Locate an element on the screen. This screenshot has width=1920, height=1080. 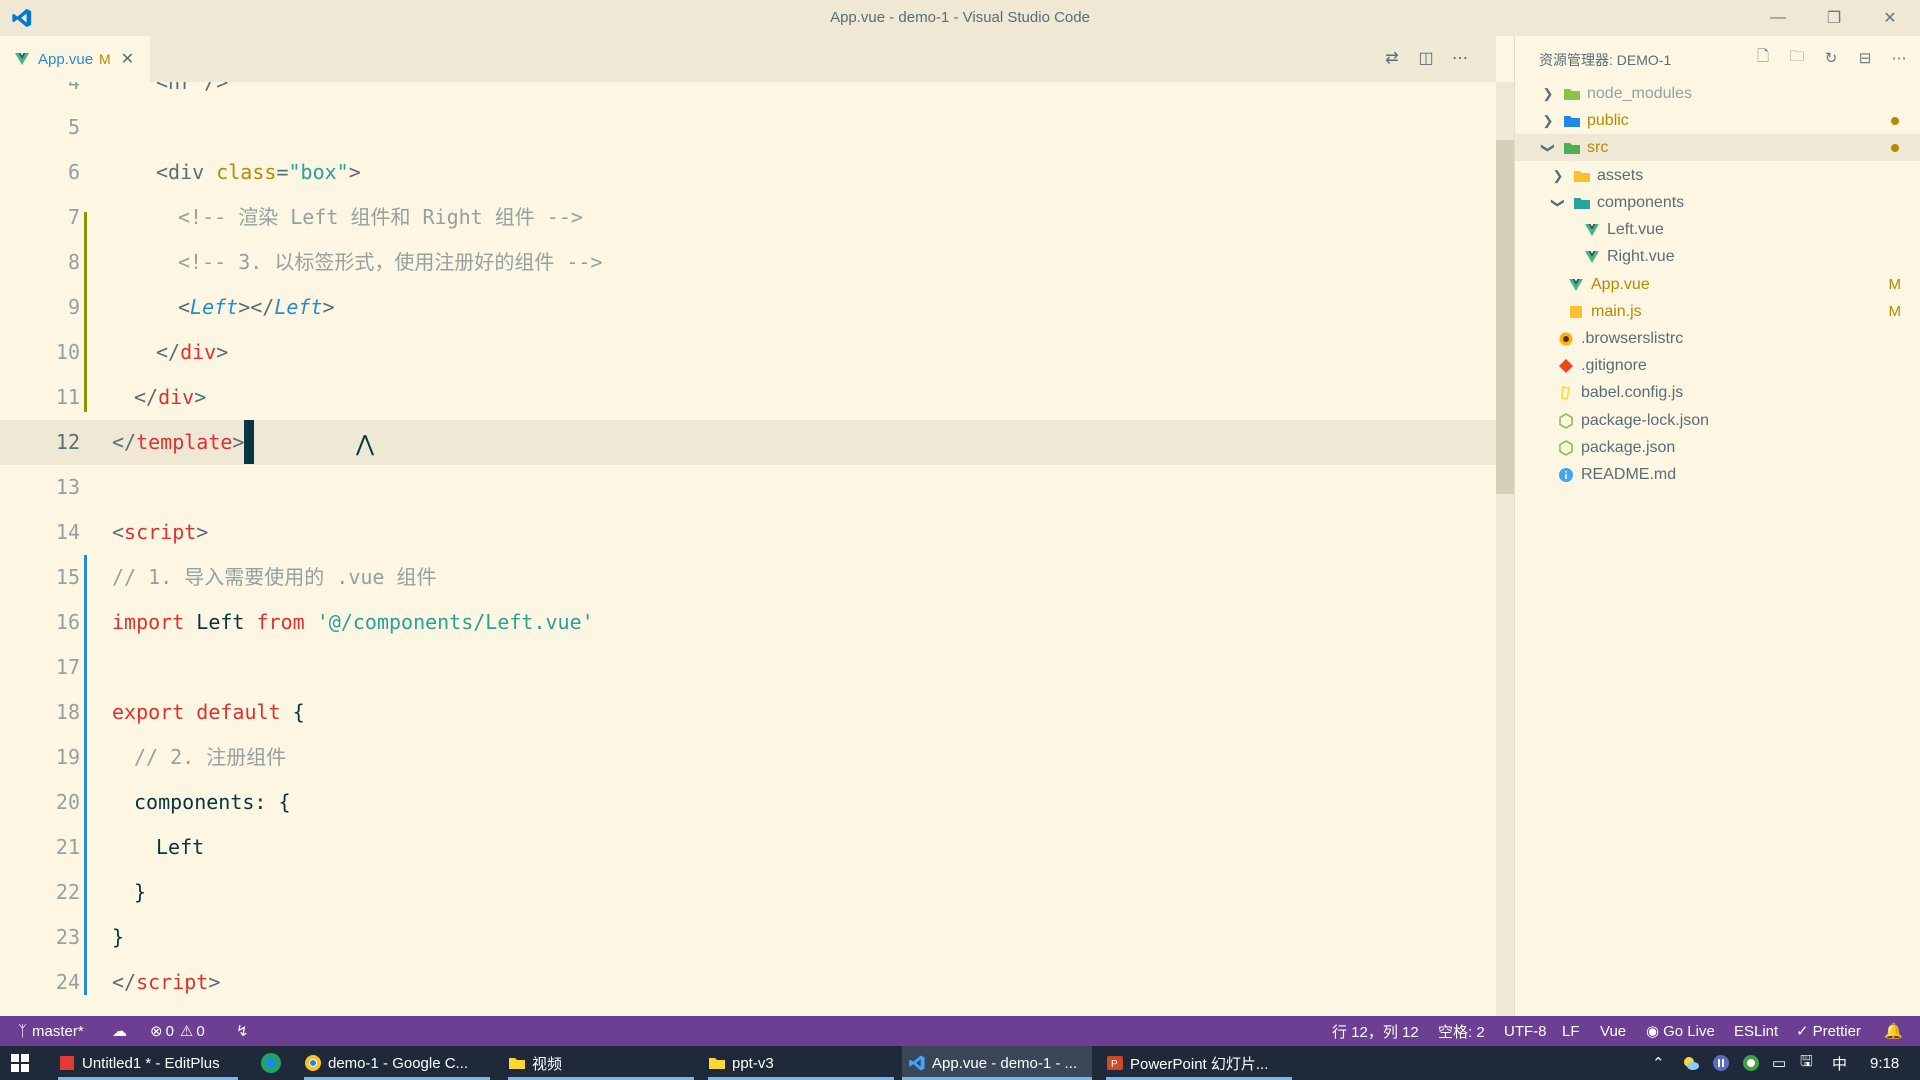
code-line: 7 <!-- 渲染 Left 组件和 Right 组件 --> is located at coordinates (748, 217).